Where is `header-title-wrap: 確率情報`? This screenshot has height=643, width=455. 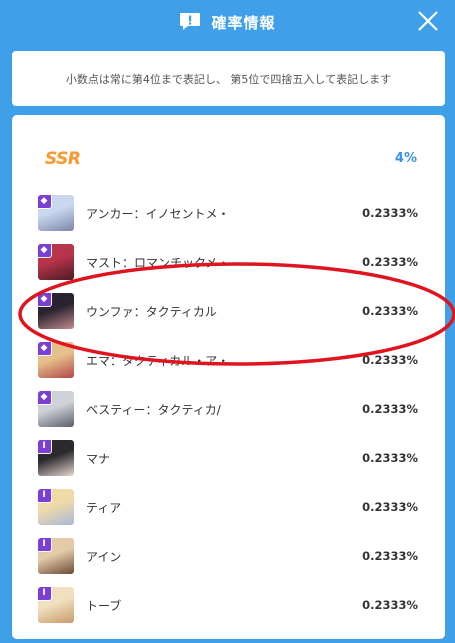 header-title-wrap: 確率情報 is located at coordinates (227, 22).